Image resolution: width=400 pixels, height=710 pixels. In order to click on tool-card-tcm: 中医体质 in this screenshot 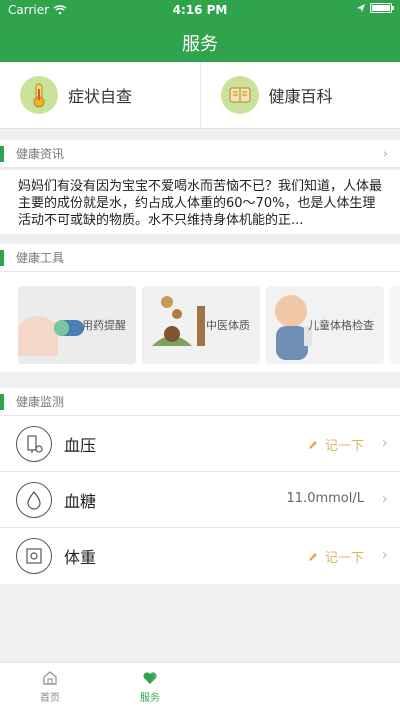, I will do `click(201, 325)`.